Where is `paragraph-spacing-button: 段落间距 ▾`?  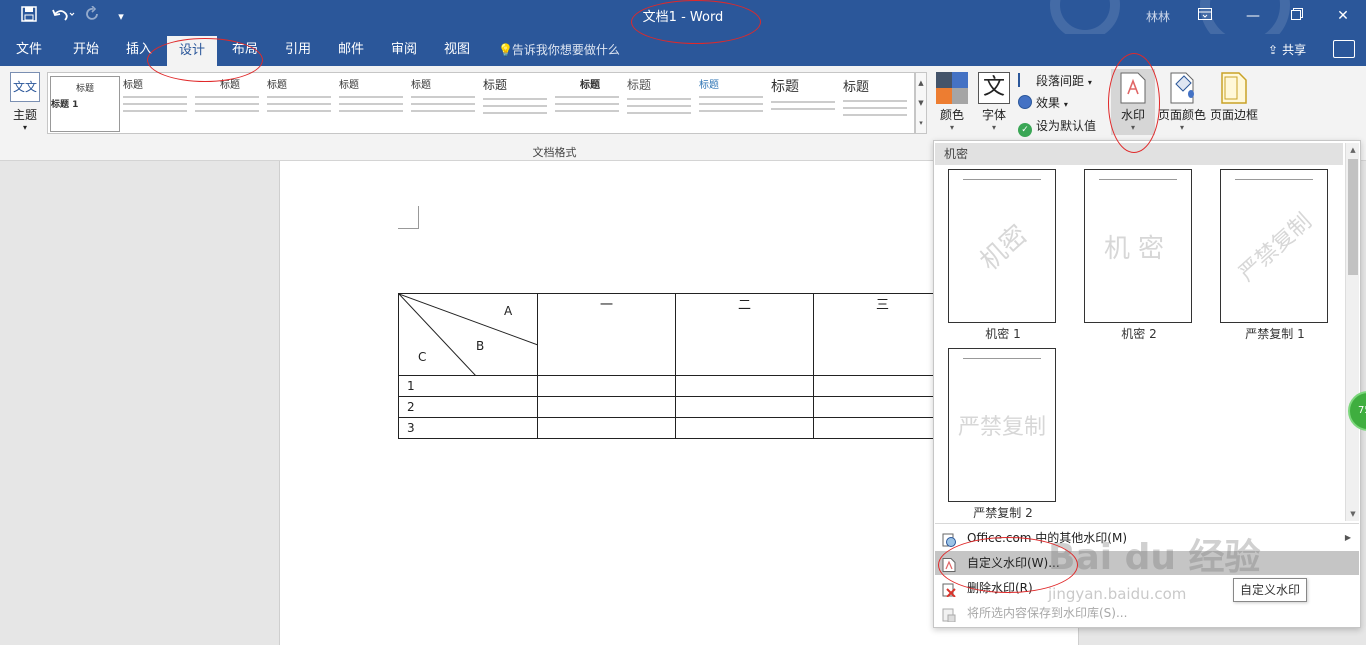
paragraph-spacing-button: 段落间距 ▾ is located at coordinates (1055, 81).